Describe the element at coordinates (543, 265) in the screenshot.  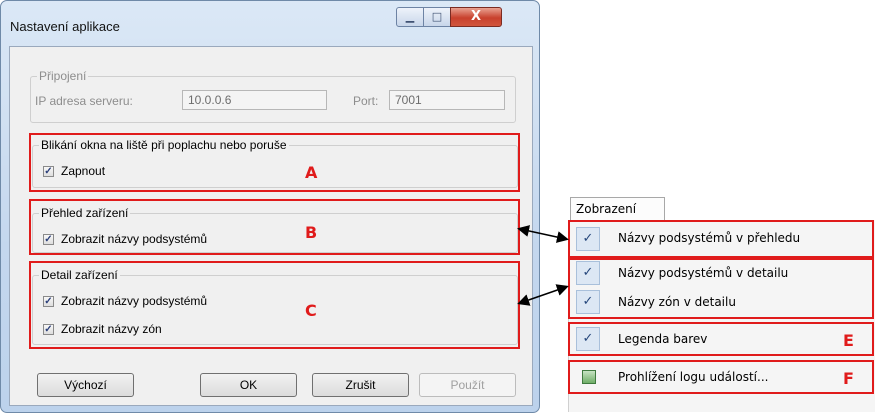
I see `connector-arrows` at that location.